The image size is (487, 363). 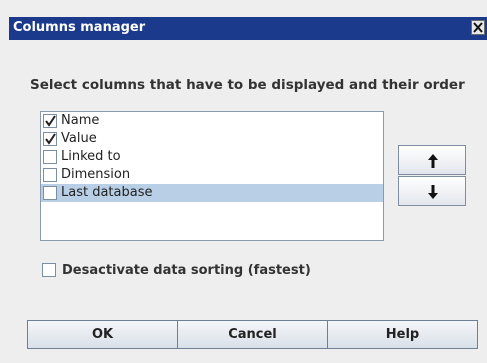 What do you see at coordinates (80, 120) in the screenshot?
I see `list-item-label: Name` at bounding box center [80, 120].